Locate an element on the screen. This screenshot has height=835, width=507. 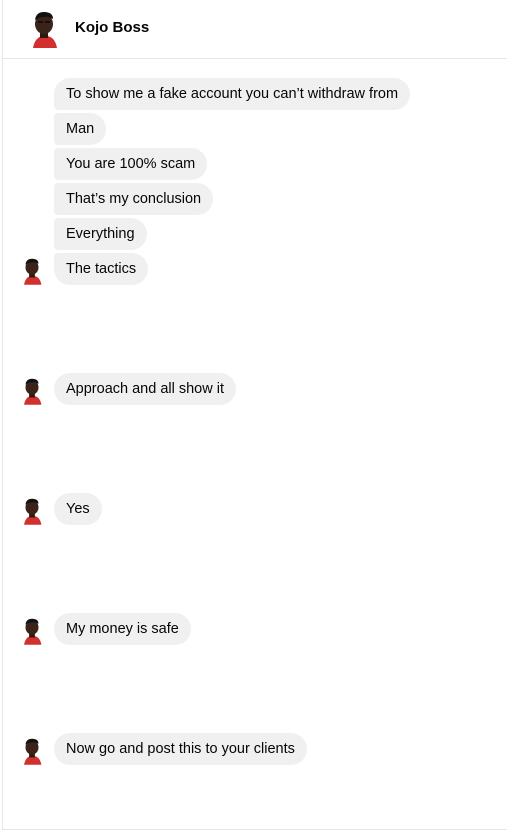
message-bubble: Now go and post this to your clients is located at coordinates (180, 749).